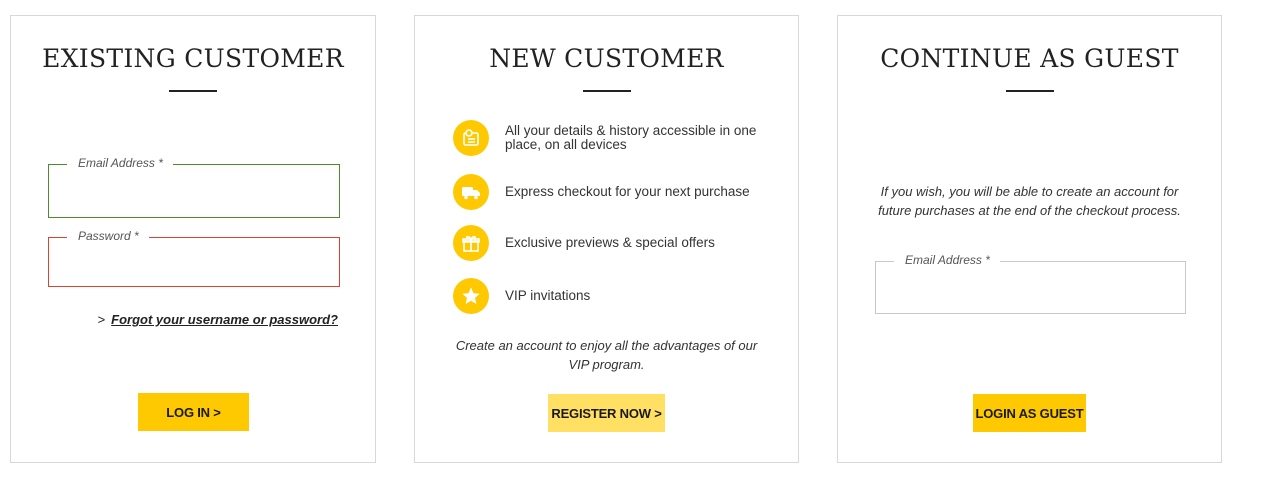  What do you see at coordinates (1030, 289) in the screenshot?
I see `guest-email-input` at bounding box center [1030, 289].